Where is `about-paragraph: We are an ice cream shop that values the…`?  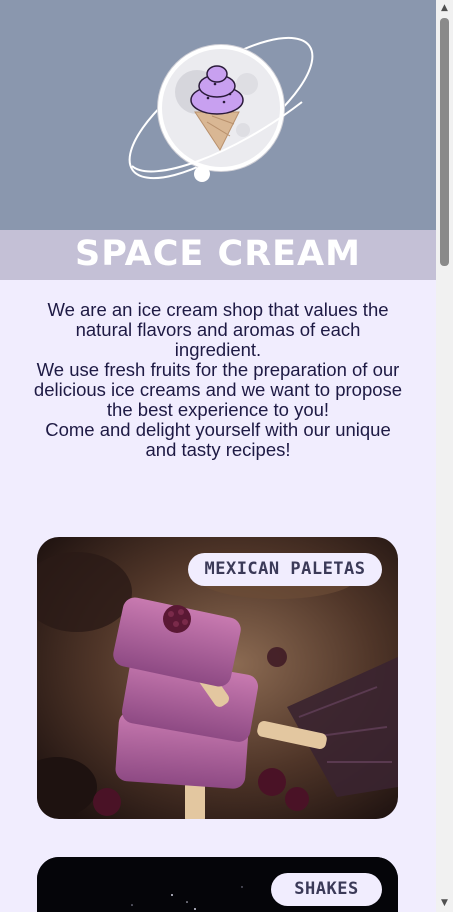
about-paragraph: We are an ice cream shop that values the… is located at coordinates (218, 329).